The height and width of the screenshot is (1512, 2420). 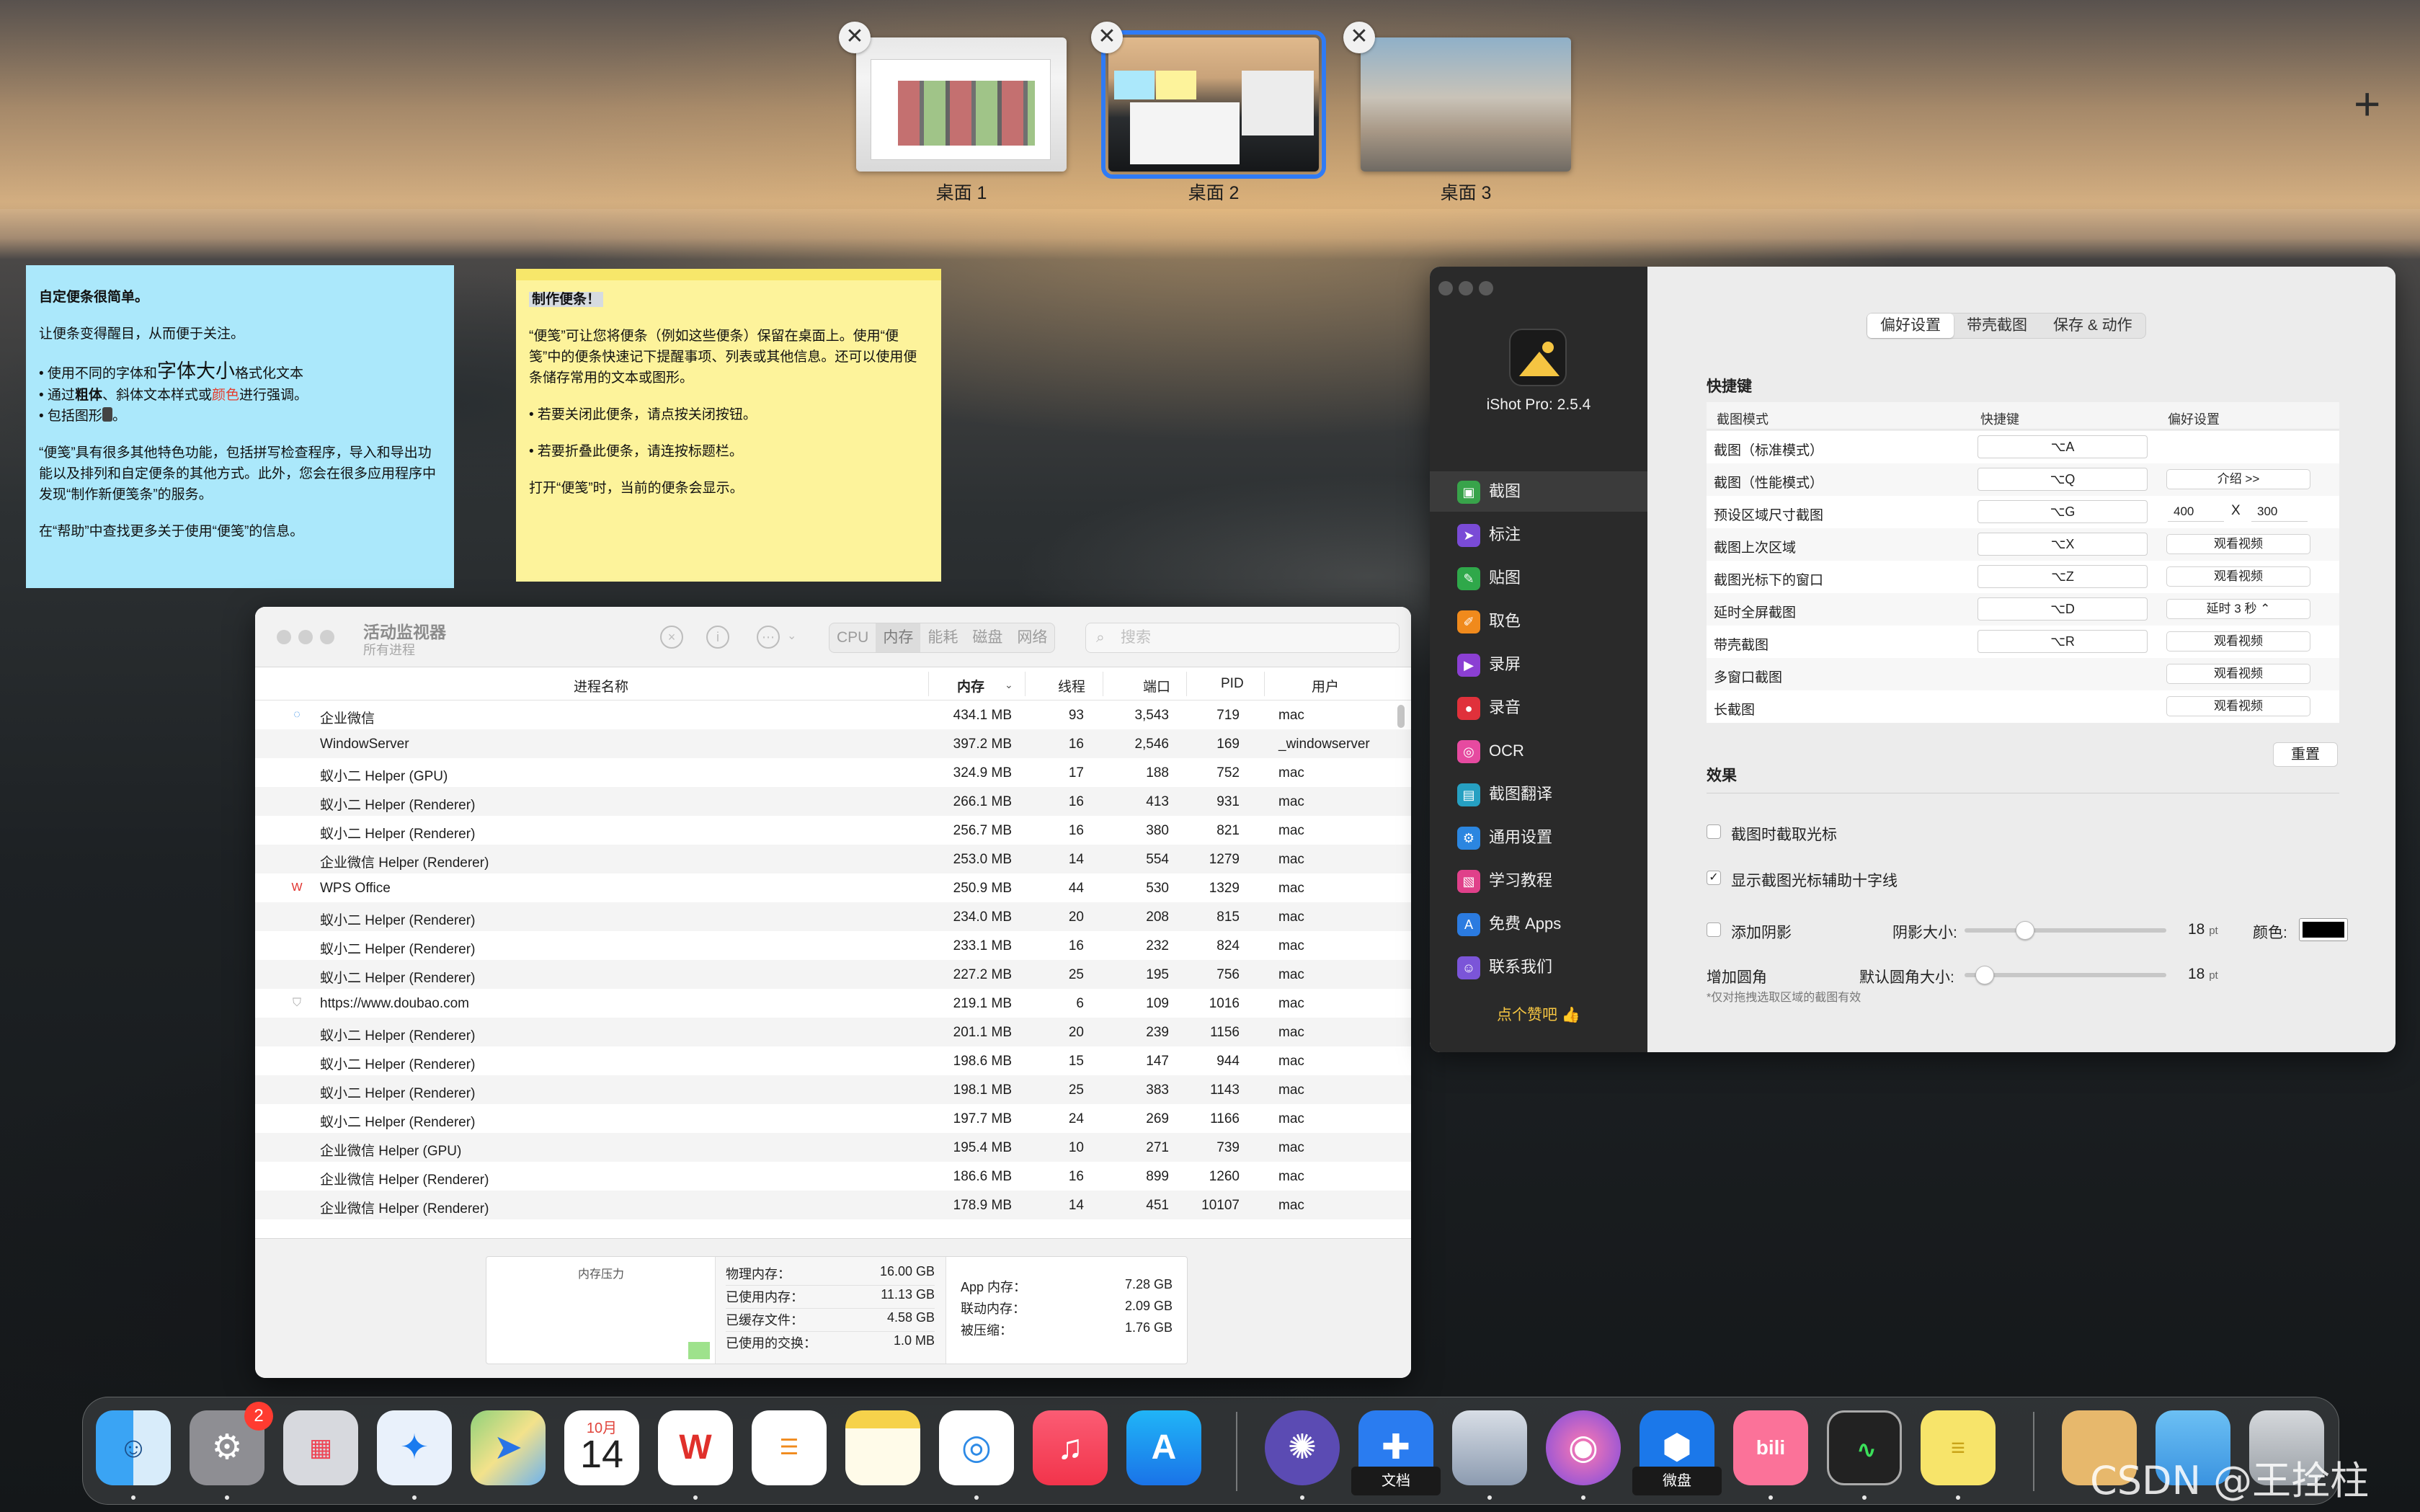 What do you see at coordinates (2063, 577) in the screenshot?
I see `shortcut-key-field: ⌥Z` at bounding box center [2063, 577].